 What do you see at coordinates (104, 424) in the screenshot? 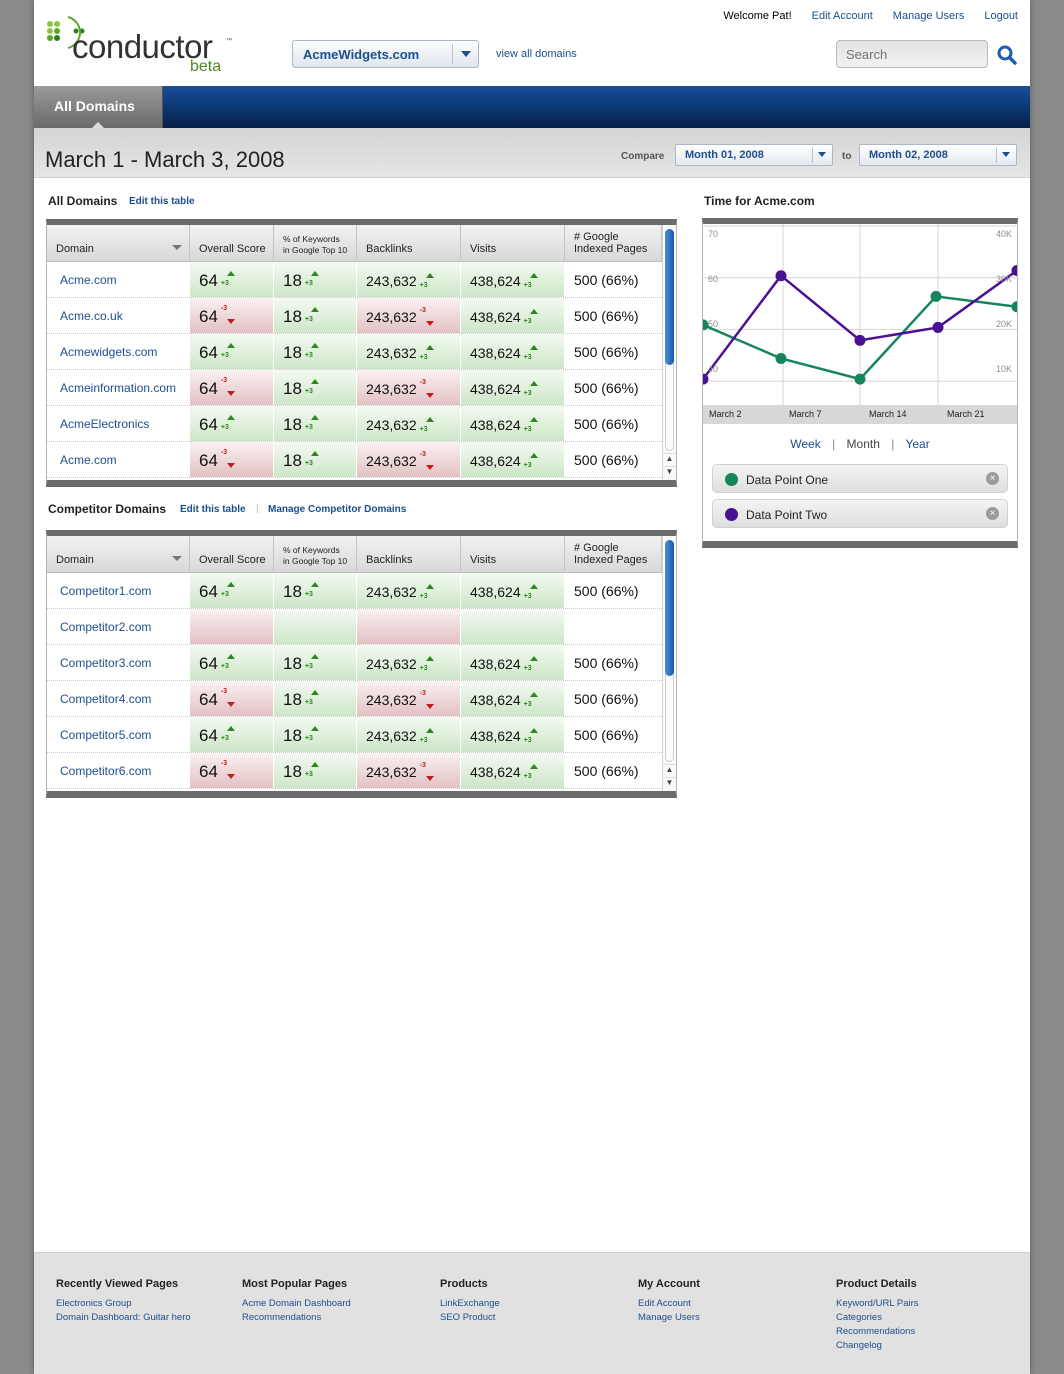
I see `domain-link: AcmeElectronics` at bounding box center [104, 424].